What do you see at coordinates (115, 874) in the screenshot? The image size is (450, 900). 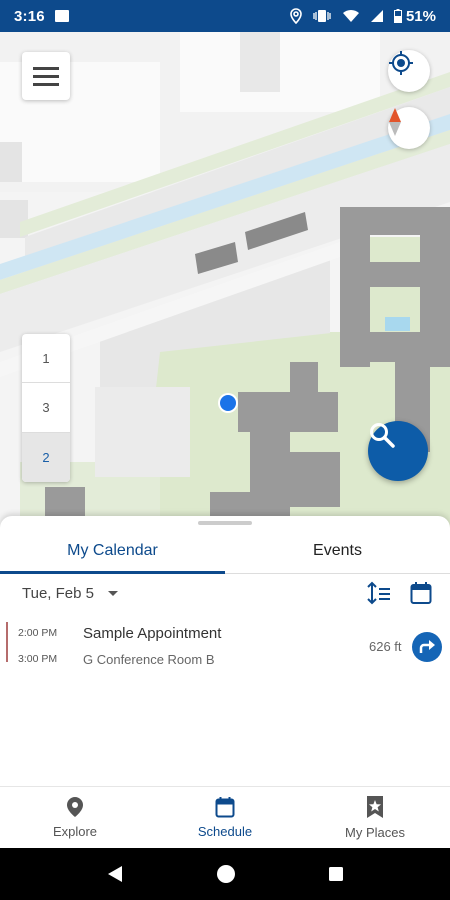 I see `back-icon` at bounding box center [115, 874].